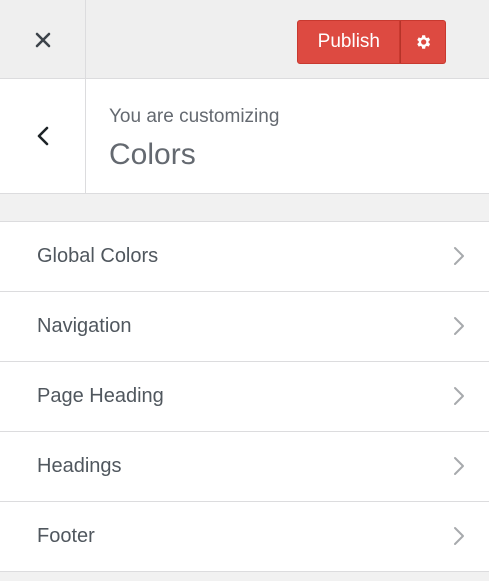  What do you see at coordinates (244, 39) in the screenshot?
I see `customizer-header: Publish` at bounding box center [244, 39].